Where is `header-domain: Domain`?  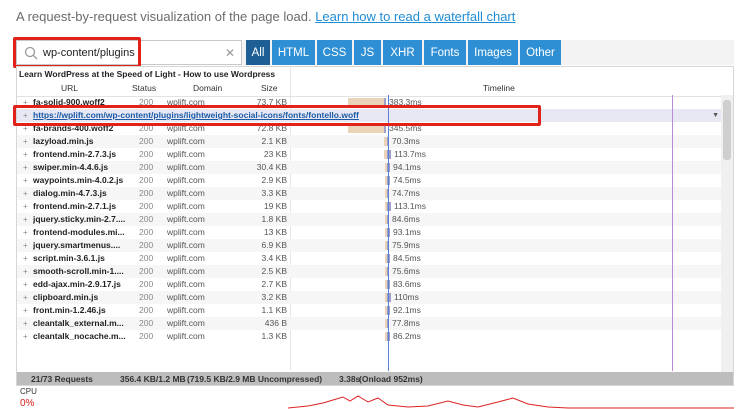
header-domain: Domain is located at coordinates (207, 88).